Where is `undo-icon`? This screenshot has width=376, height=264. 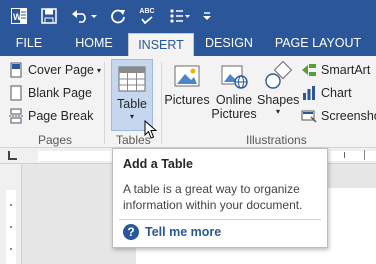 undo-icon is located at coordinates (85, 16).